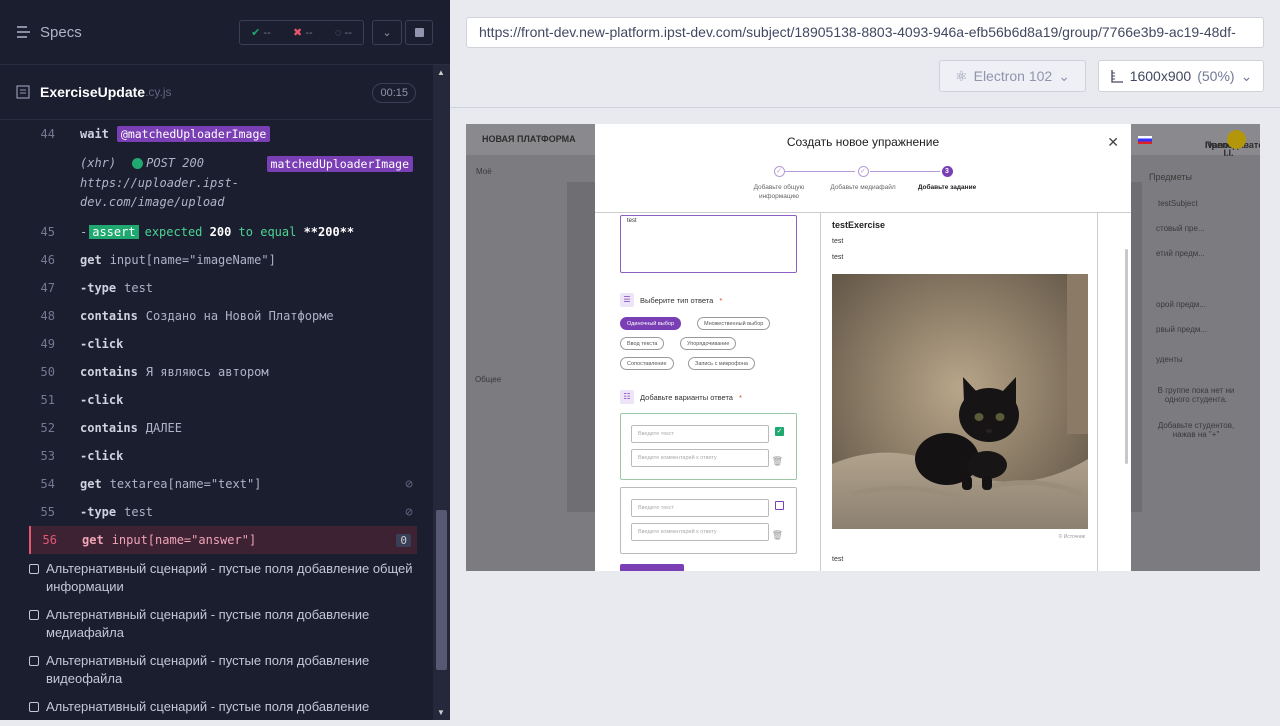 The width and height of the screenshot is (1280, 726). I want to click on command-row: 55 -type test ⊘, so click(223, 512).